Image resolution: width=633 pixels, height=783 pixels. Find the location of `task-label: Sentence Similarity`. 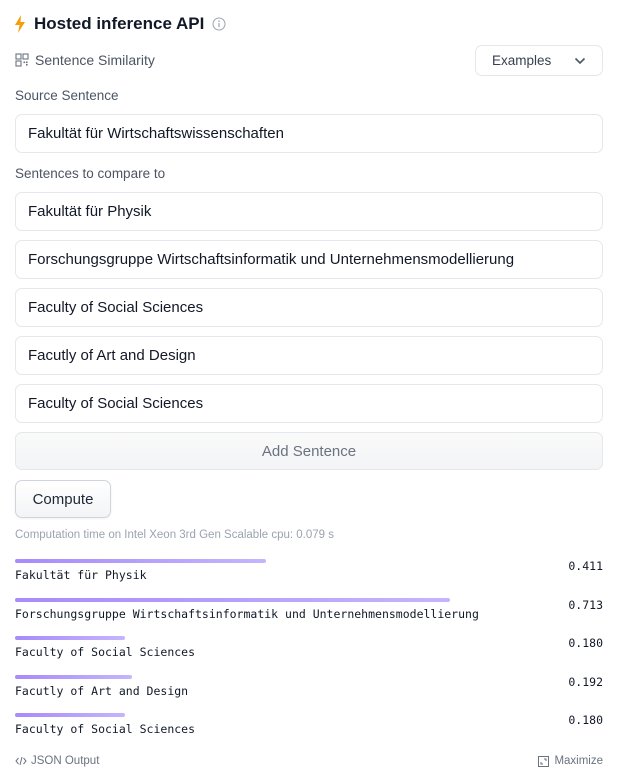

task-label: Sentence Similarity is located at coordinates (95, 60).